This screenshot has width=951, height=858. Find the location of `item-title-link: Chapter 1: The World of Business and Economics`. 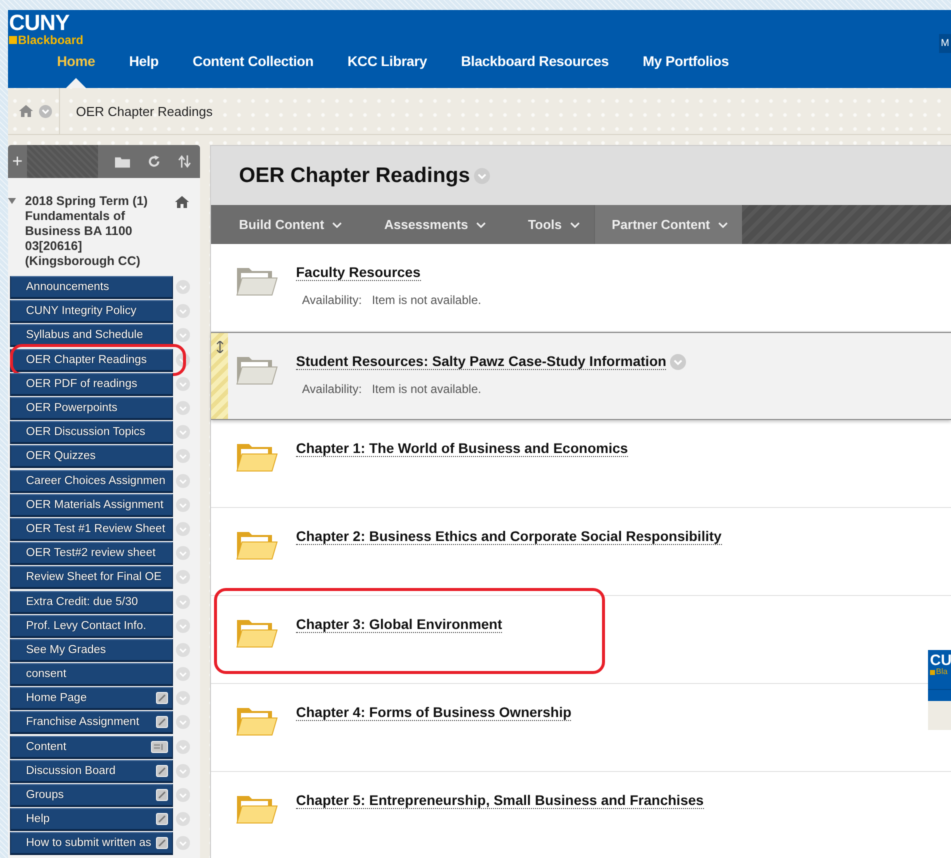

item-title-link: Chapter 1: The World of Business and Economics is located at coordinates (462, 448).